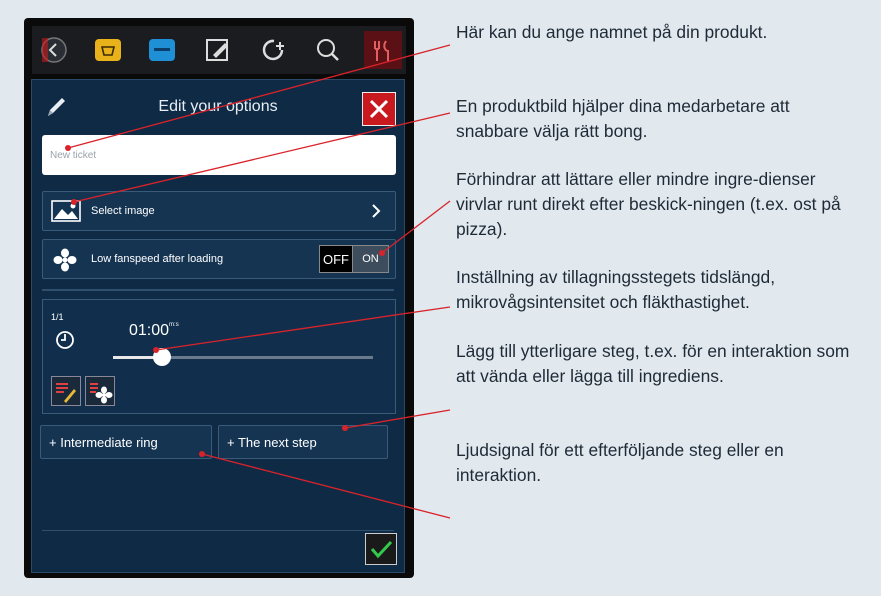 The height and width of the screenshot is (596, 881). I want to click on chevron-right-icon, so click(376, 212).